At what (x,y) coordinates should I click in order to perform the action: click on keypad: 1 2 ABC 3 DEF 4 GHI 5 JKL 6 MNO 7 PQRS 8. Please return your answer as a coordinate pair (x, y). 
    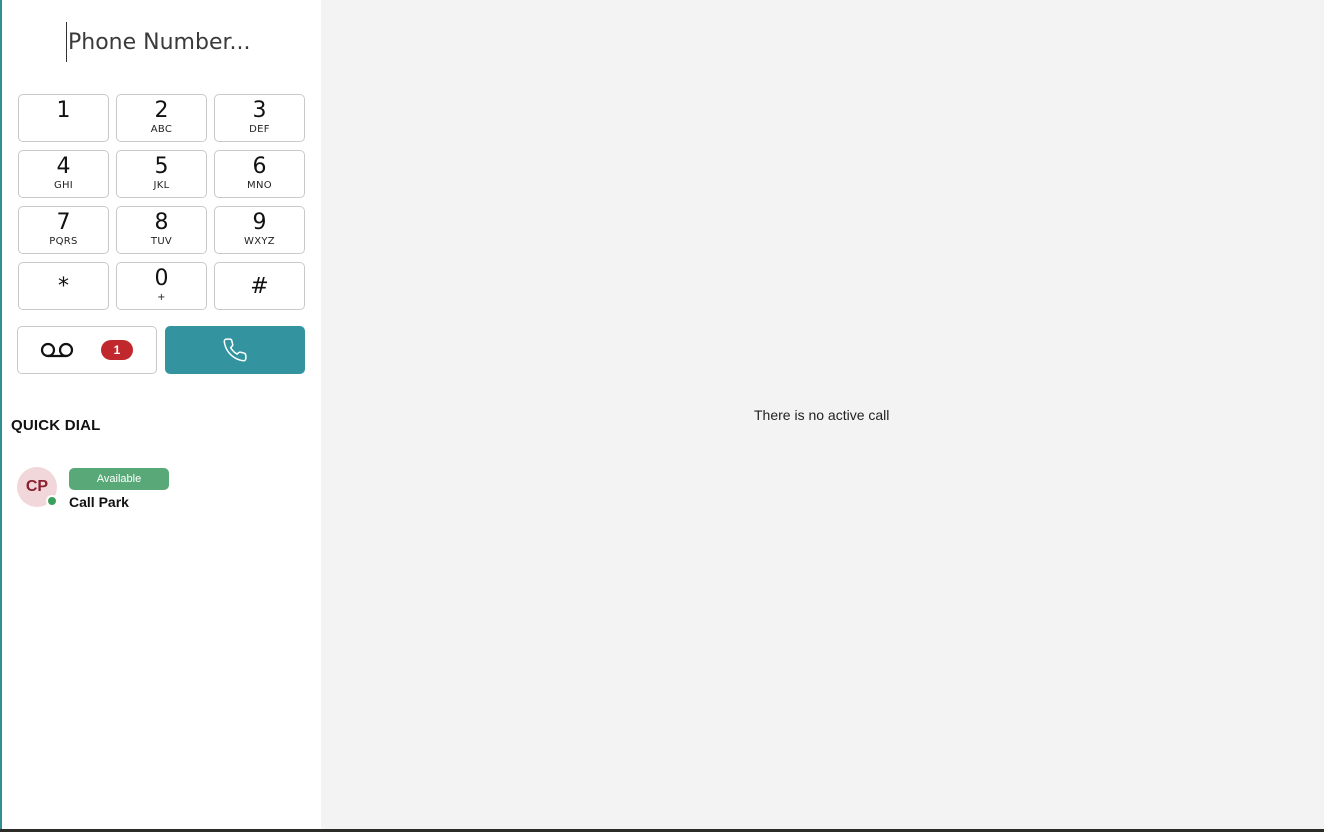
    Looking at the image, I should click on (161, 202).